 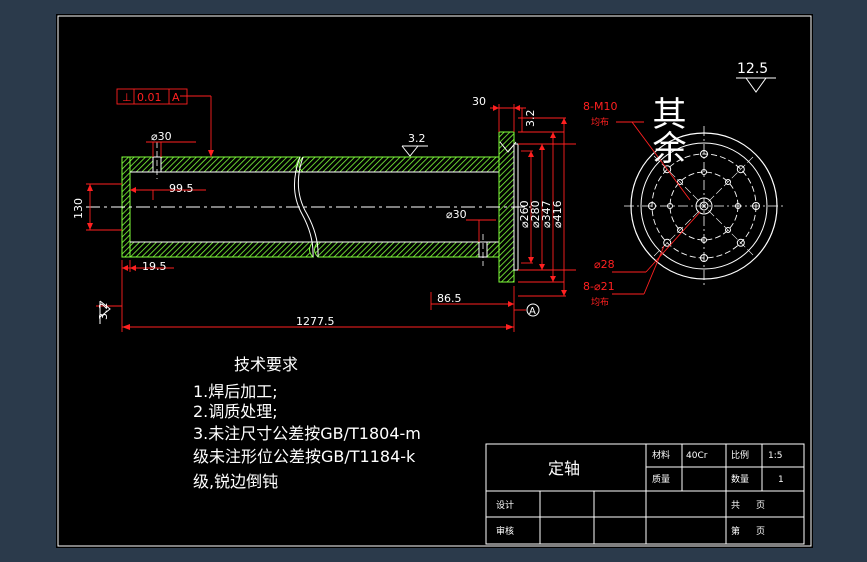 I want to click on note-line-2: 2.调质处理;, so click(x=235, y=411).